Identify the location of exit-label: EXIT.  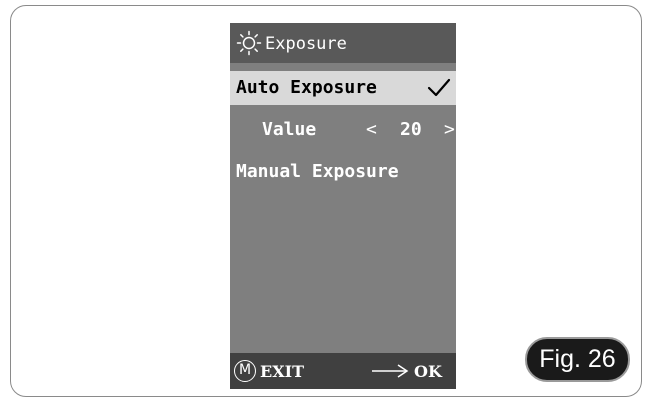
(282, 371).